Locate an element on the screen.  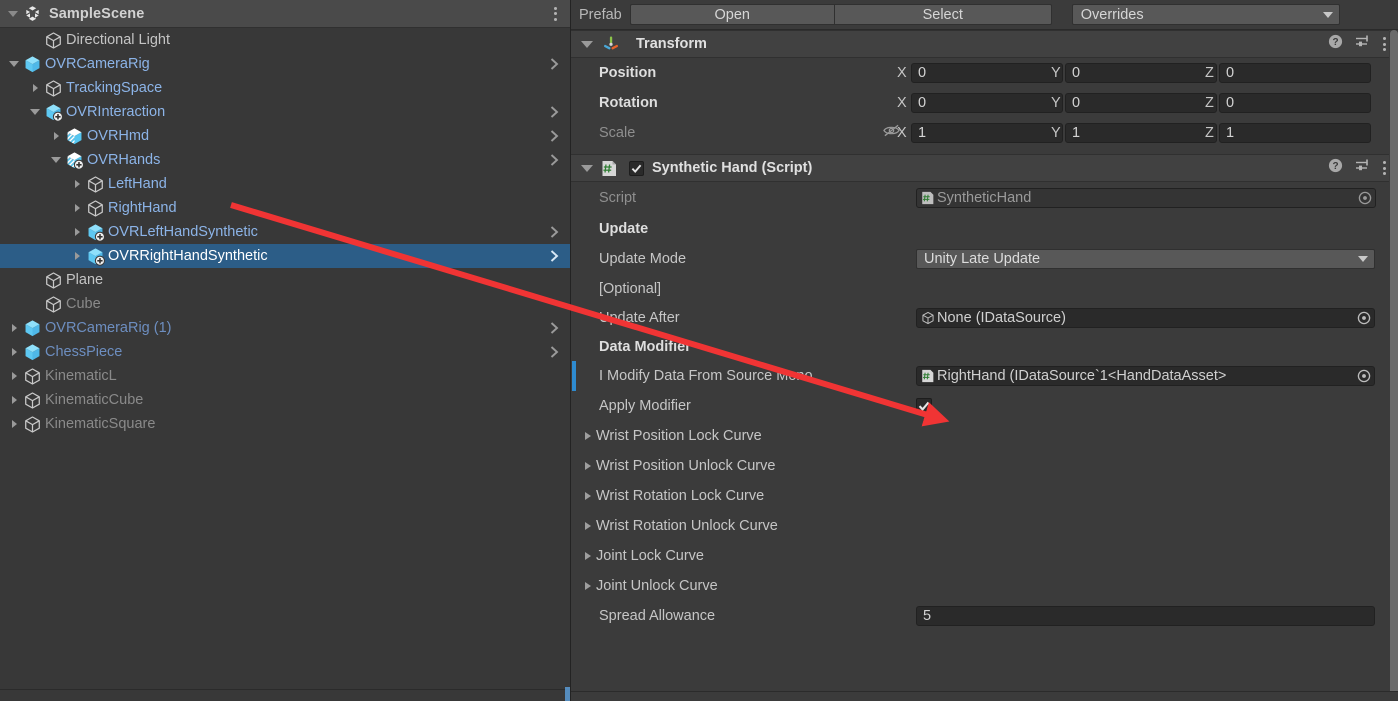
axis-x-label: X is located at coordinates (902, 73).